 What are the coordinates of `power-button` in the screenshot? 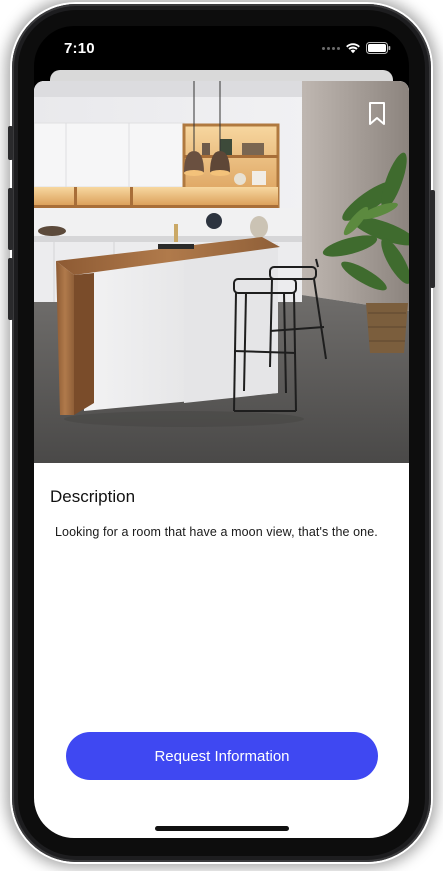 It's located at (432, 239).